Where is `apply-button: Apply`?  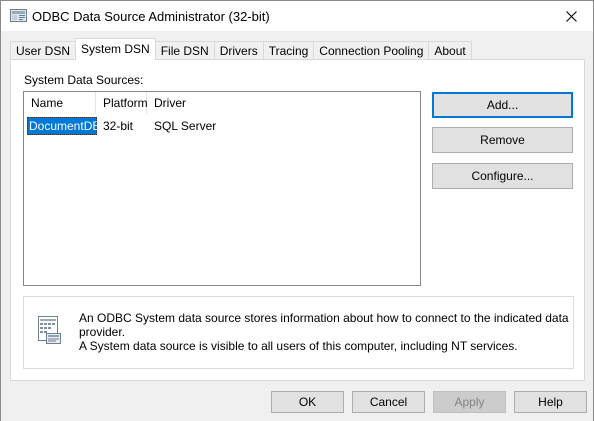
apply-button: Apply is located at coordinates (469, 402).